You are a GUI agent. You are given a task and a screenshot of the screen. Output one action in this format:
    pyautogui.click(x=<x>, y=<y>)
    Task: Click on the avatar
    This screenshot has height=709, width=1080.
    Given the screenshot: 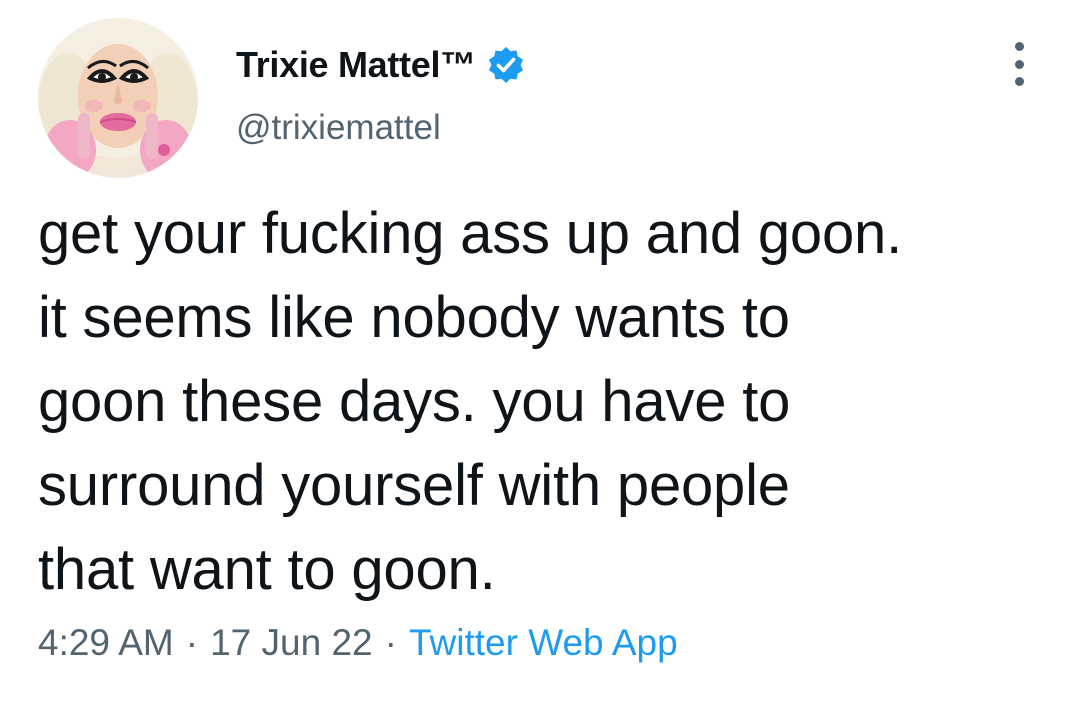 What is the action you would take?
    pyautogui.click(x=118, y=98)
    